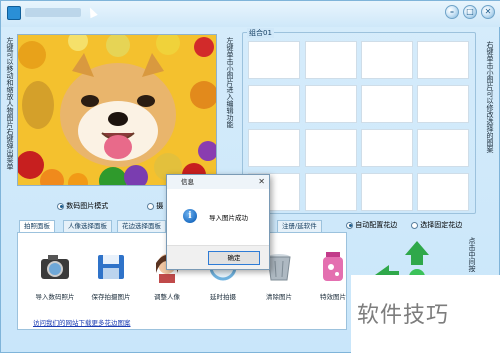 The height and width of the screenshot is (353, 500). I want to click on tool-label: 清除图片, so click(279, 297).